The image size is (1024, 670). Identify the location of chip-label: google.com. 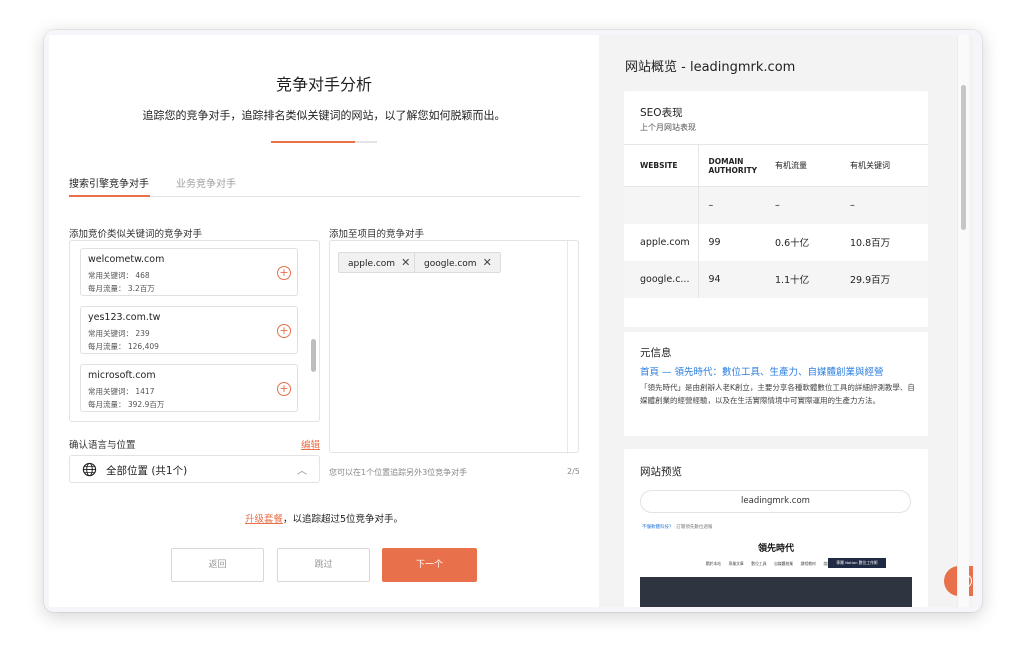
(450, 264).